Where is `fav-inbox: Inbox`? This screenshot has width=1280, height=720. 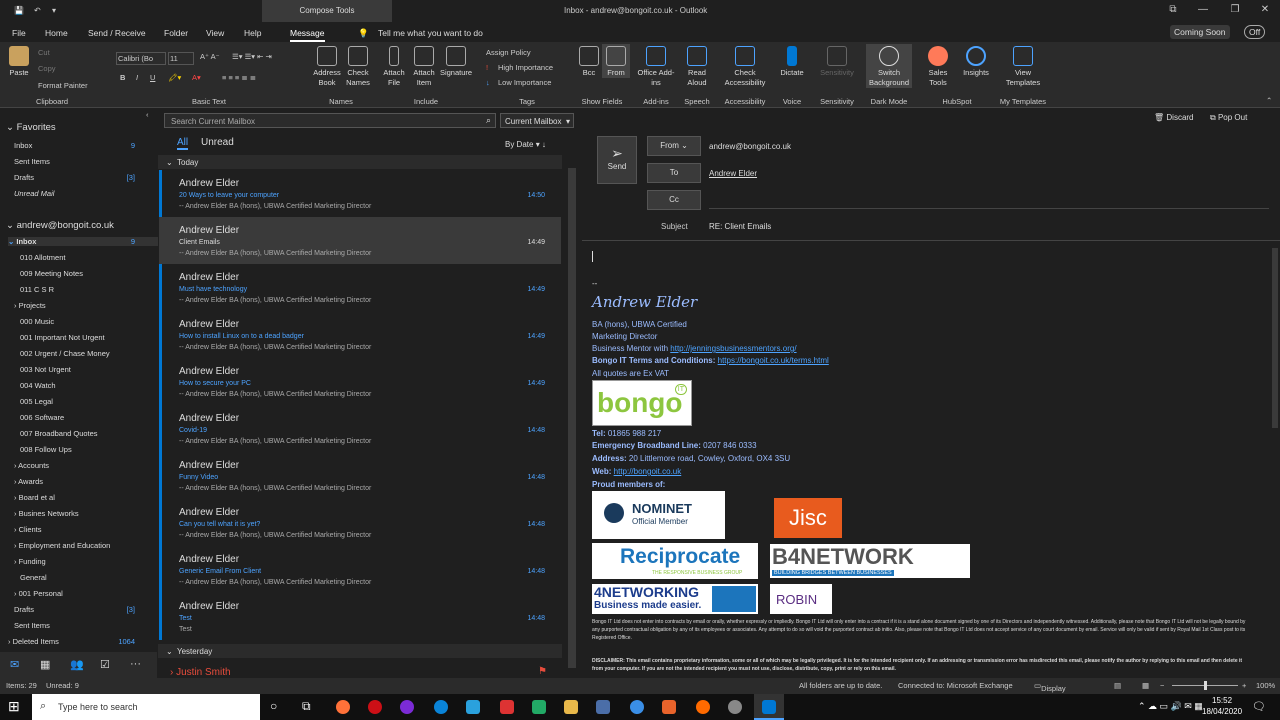
fav-inbox: Inbox is located at coordinates (23, 145).